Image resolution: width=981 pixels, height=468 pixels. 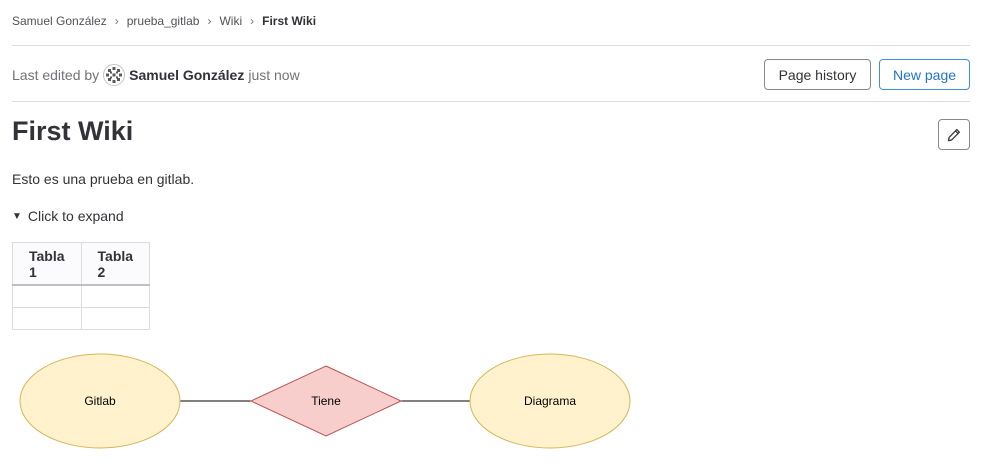 I want to click on new-page-button: New page, so click(x=924, y=74).